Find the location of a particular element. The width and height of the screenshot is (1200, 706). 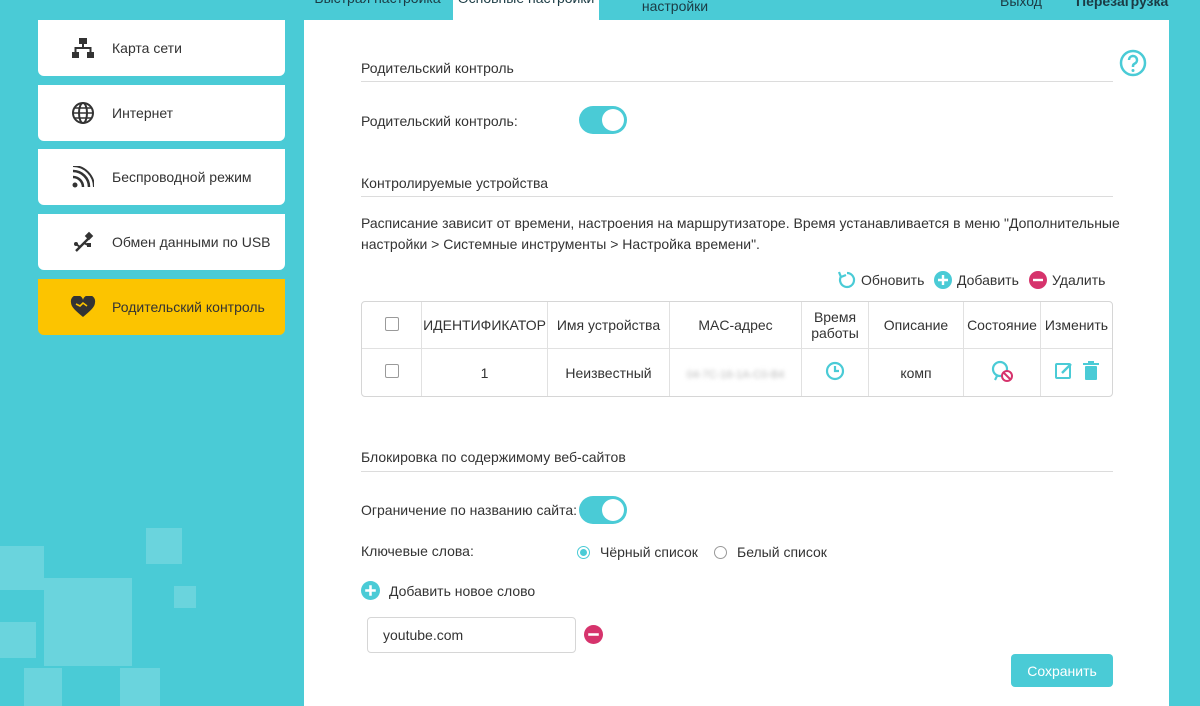

sidebar-item-wireless: Беспроводной режим is located at coordinates (161, 177).